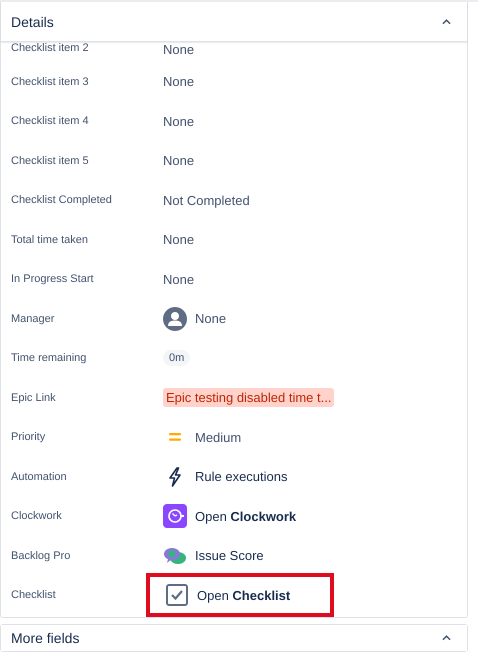 This screenshot has height=655, width=478. Describe the element at coordinates (50, 121) in the screenshot. I see `field-label: Checklist item 4` at that location.